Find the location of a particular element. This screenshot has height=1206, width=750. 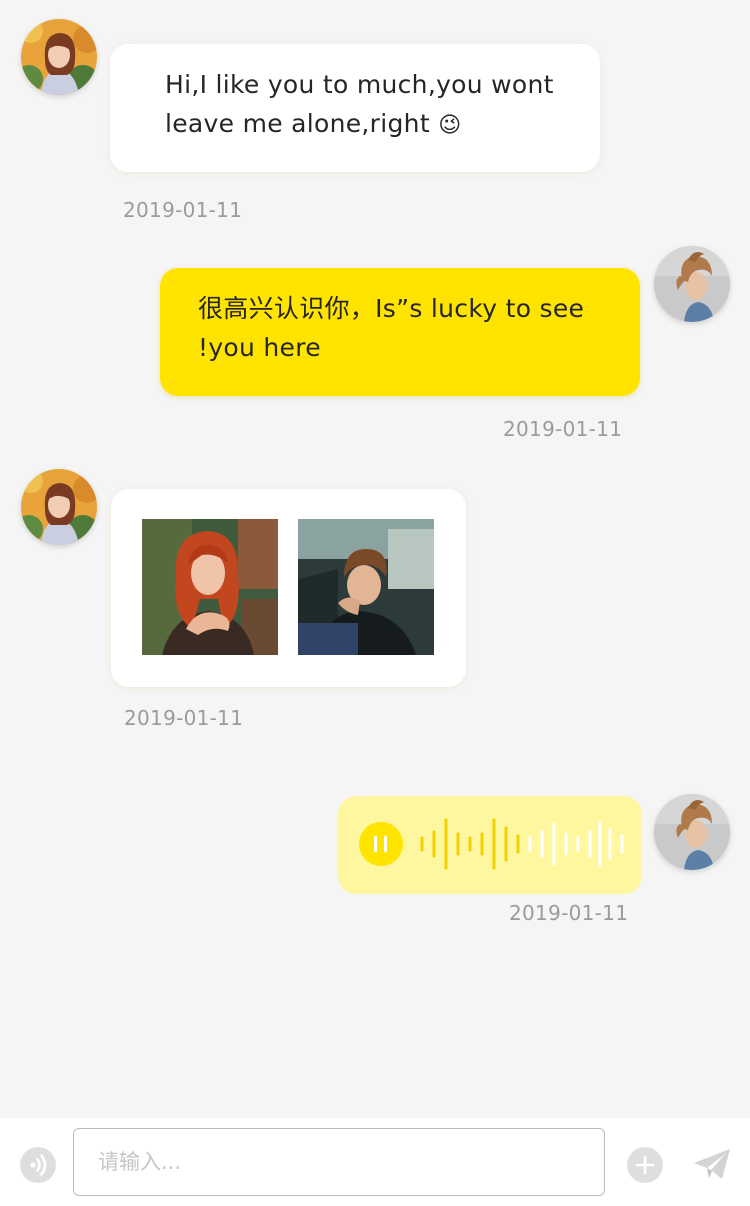

message-text-line: !you here is located at coordinates (259, 347).